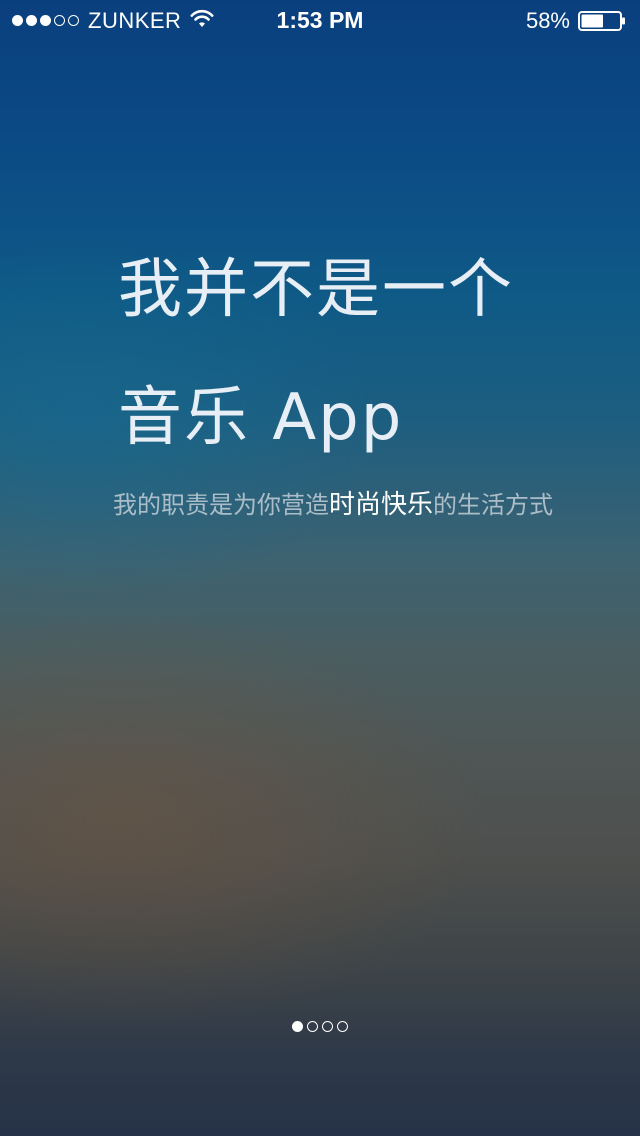  I want to click on intro-subtitle: 我的职责是为你营造时尚快乐的生活方式, so click(320, 502).